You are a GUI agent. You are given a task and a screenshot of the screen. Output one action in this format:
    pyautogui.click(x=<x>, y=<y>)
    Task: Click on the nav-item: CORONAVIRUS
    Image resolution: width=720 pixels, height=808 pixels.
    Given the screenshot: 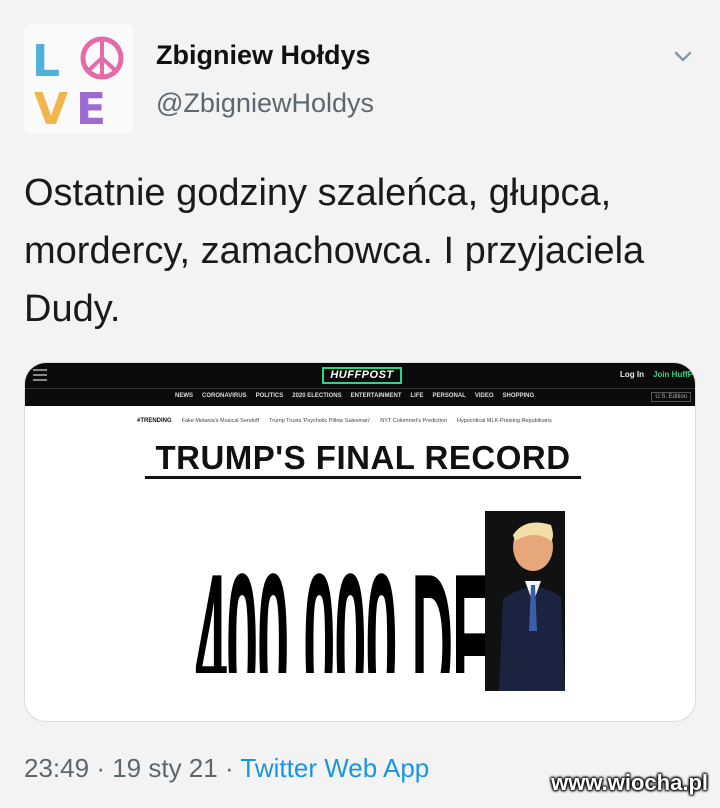 What is the action you would take?
    pyautogui.click(x=224, y=396)
    